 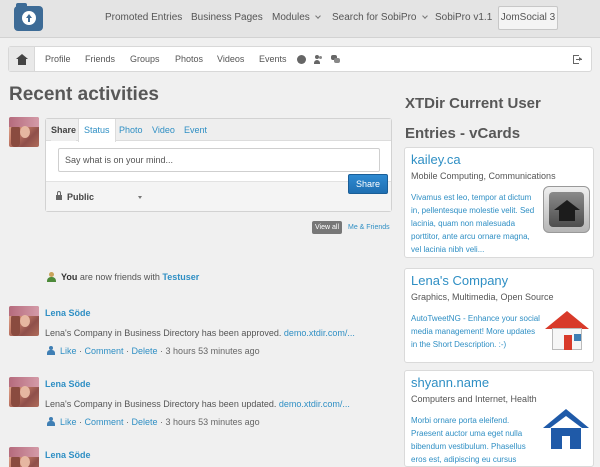 I want to click on friend-notice-text: are now friends with, so click(x=119, y=277).